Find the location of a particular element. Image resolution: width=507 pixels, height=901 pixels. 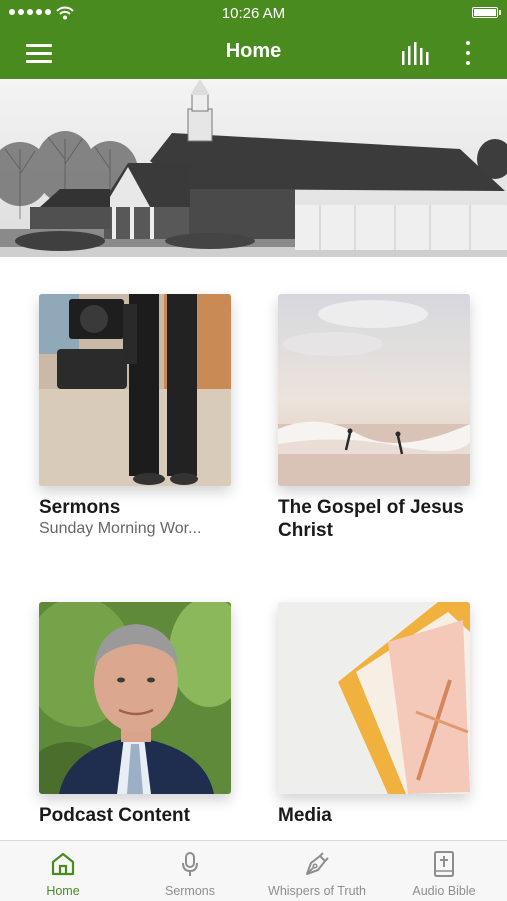

tab-home: Home is located at coordinates (63, 871).